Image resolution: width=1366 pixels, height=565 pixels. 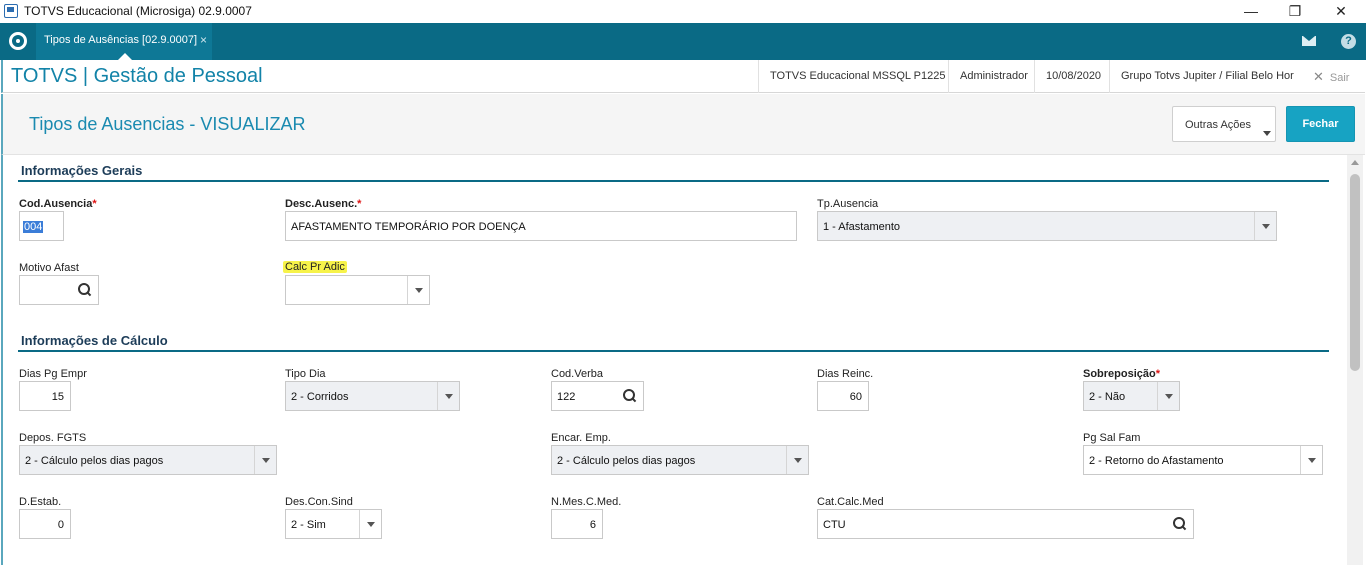 I want to click on sobreposicao-select: 2 - Não, so click(x=1131, y=396).